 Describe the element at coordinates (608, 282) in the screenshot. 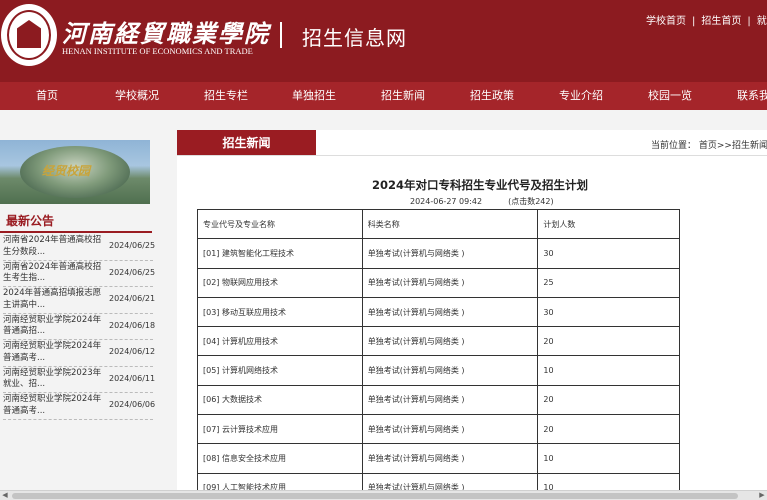

I see `plan-count-cell: 25` at that location.